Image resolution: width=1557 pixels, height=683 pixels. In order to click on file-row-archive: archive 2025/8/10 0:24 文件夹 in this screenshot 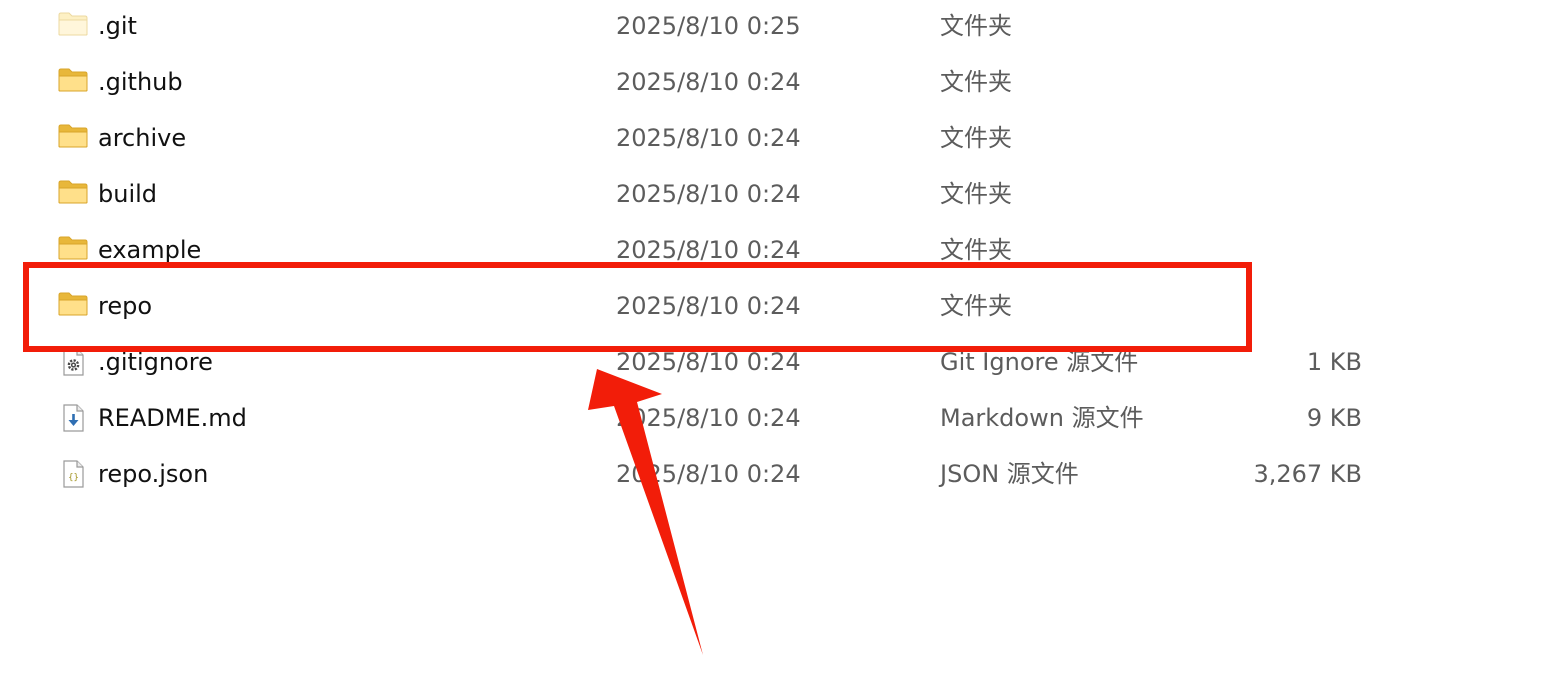, I will do `click(778, 140)`.